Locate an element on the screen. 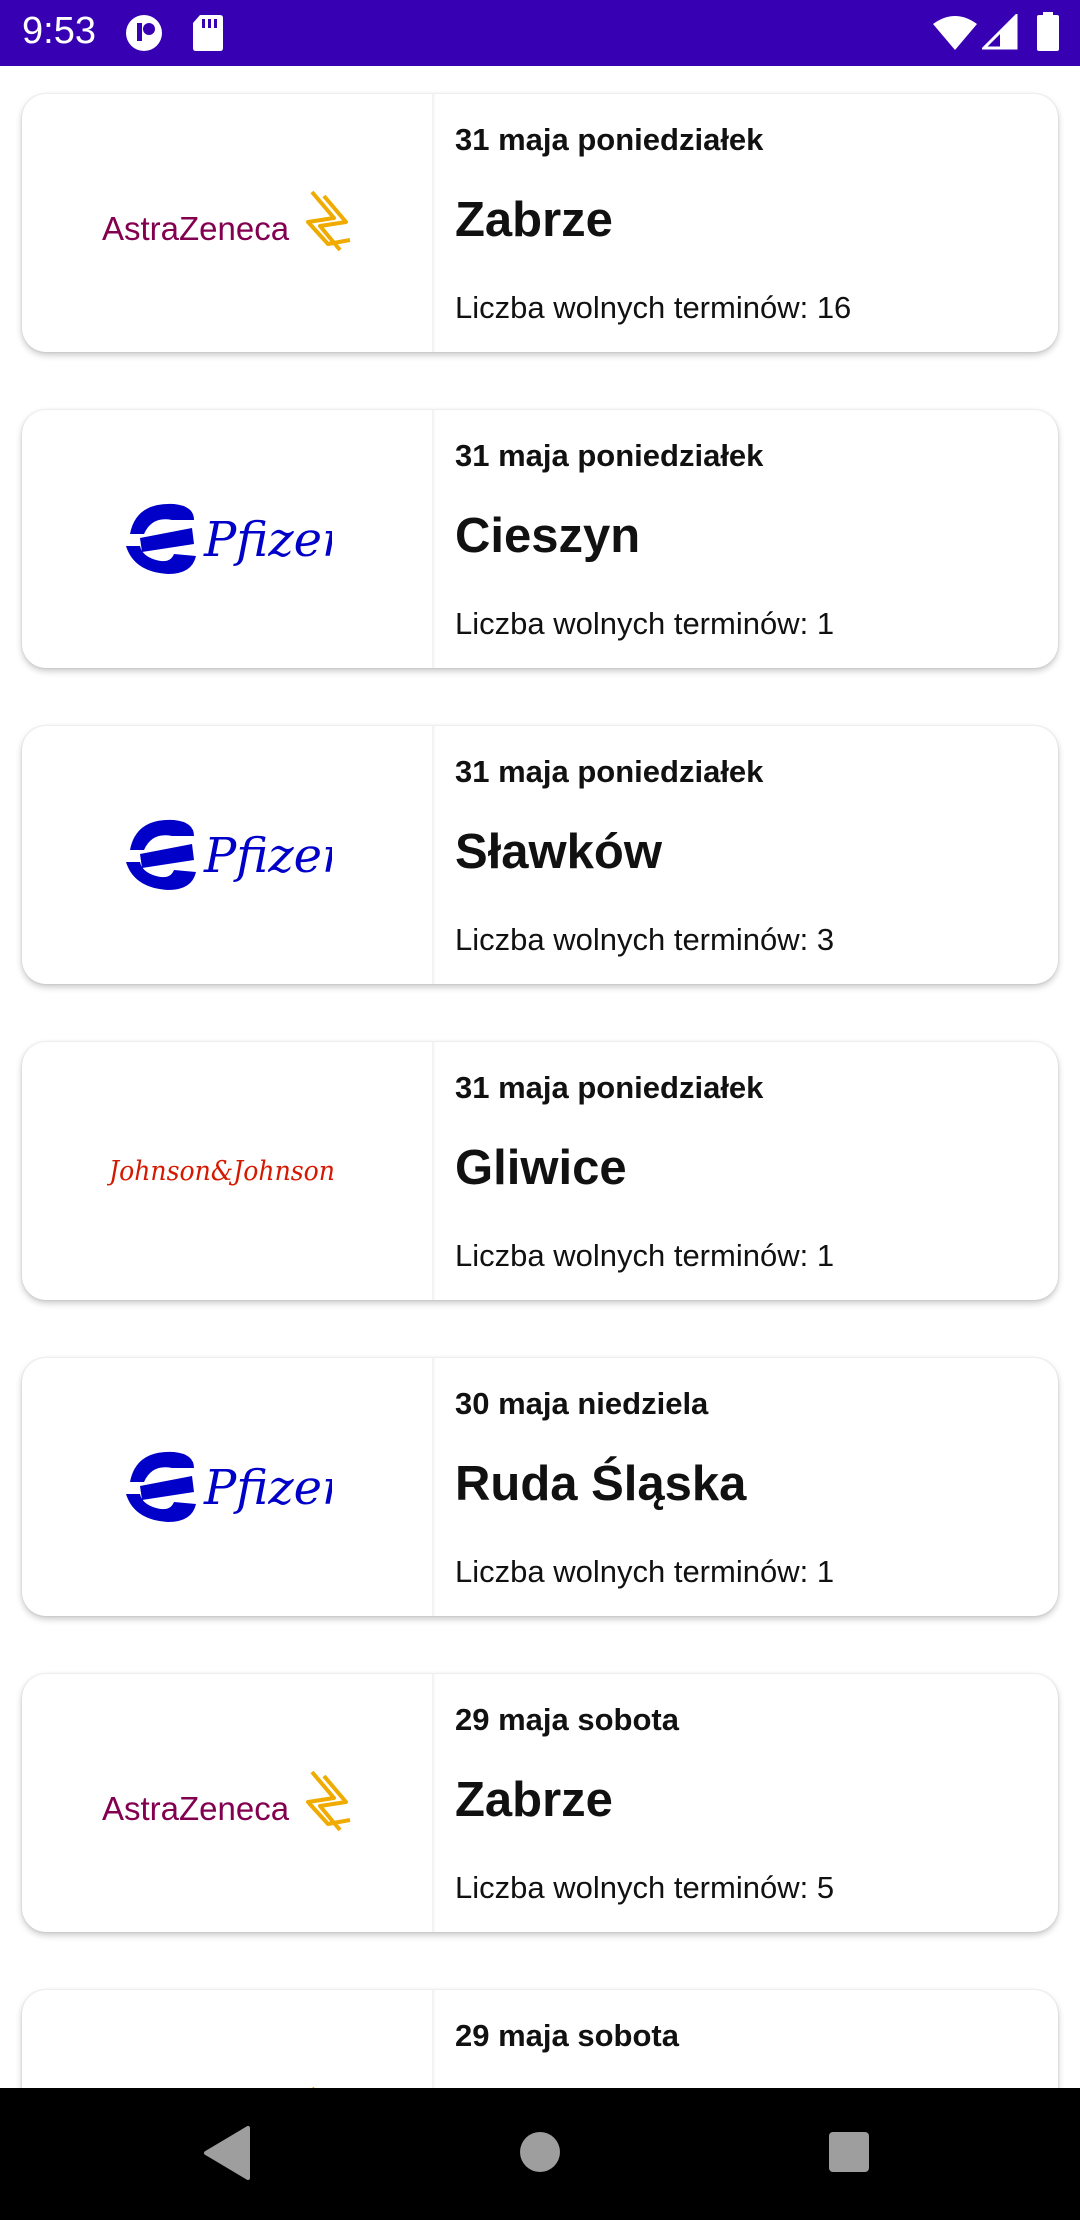 This screenshot has height=2220, width=1080. vaccine-logo-area: Johnson&Johnson is located at coordinates (227, 1171).